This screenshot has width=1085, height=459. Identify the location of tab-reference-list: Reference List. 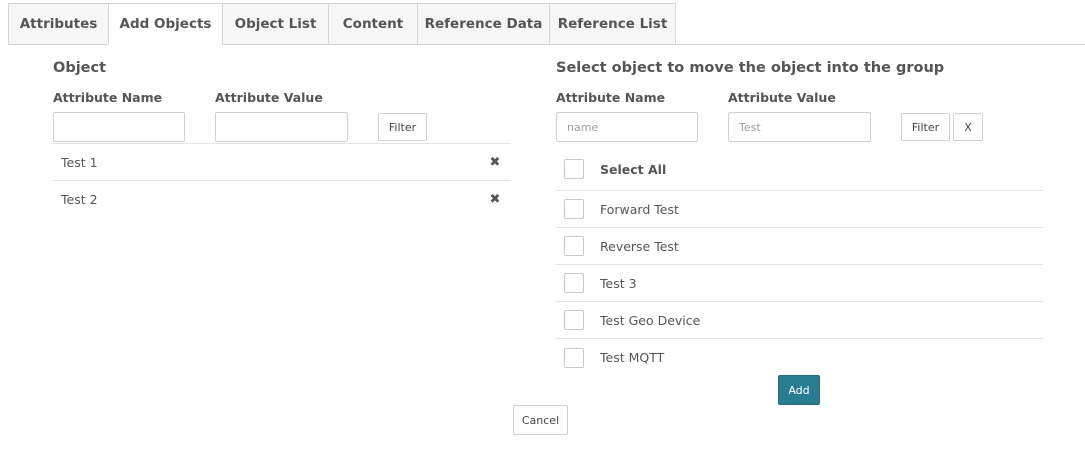
(612, 24).